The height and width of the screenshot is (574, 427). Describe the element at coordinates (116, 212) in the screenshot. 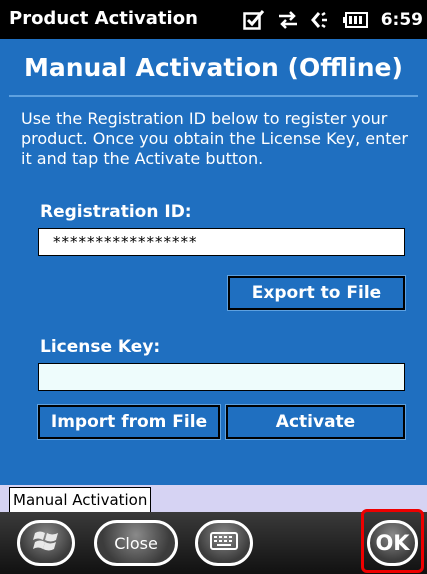

I see `registration-id-label: Registration ID:` at that location.